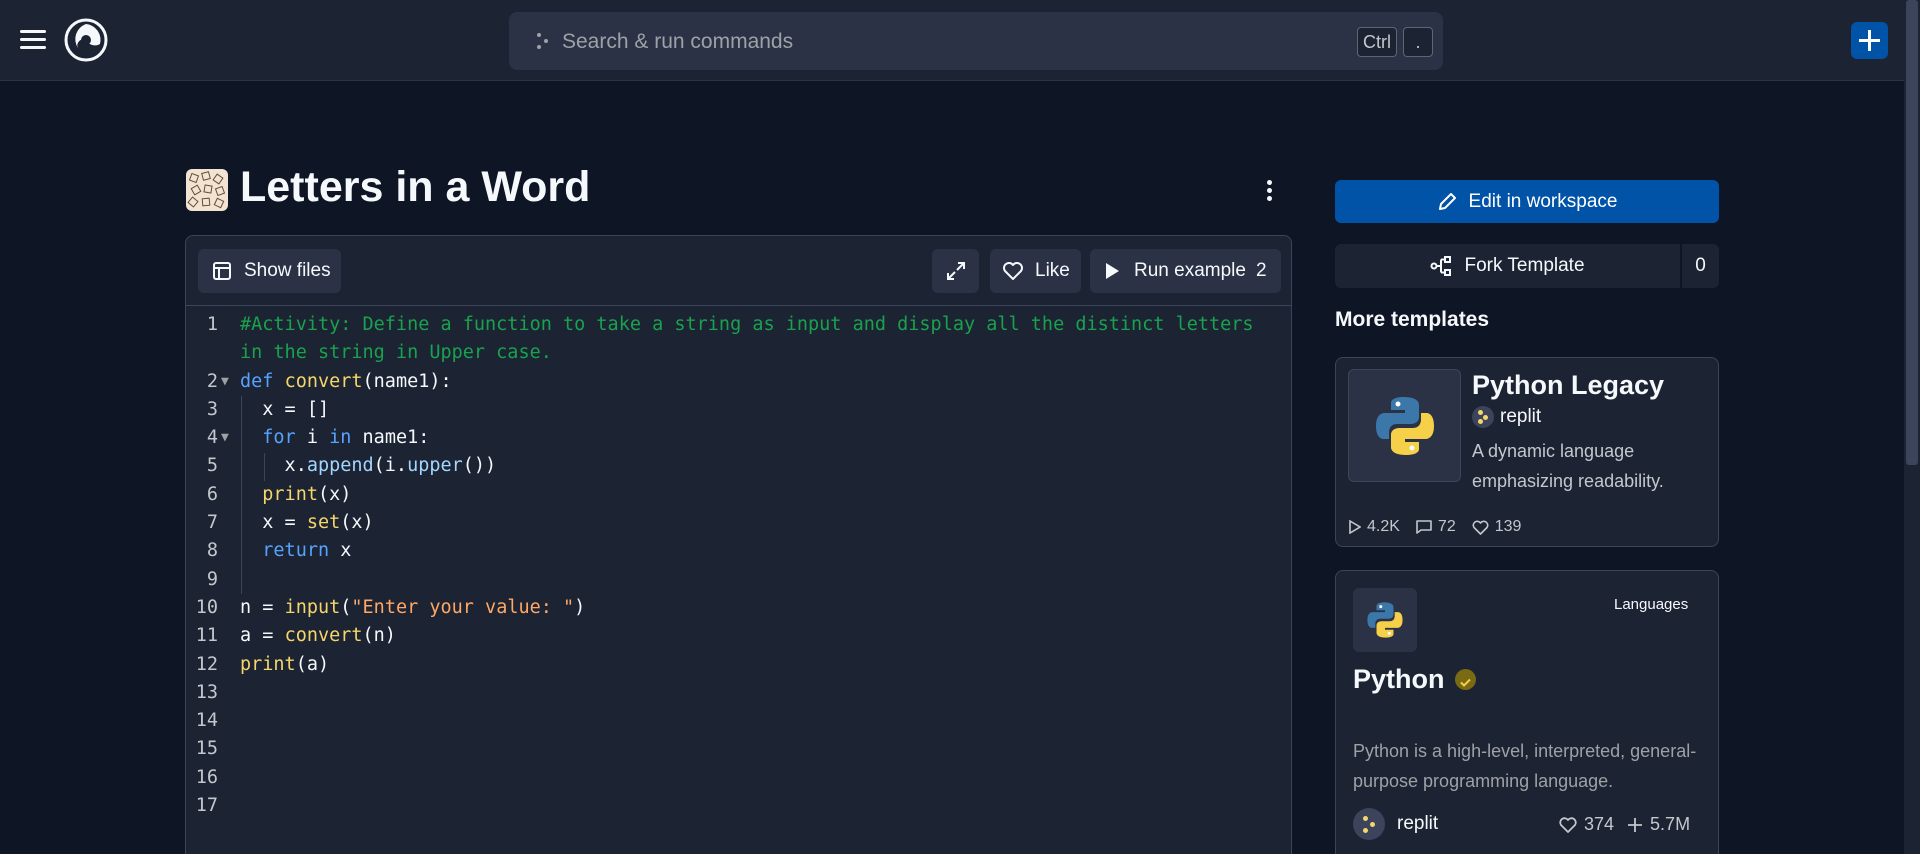  What do you see at coordinates (738, 495) in the screenshot?
I see `code-line: 6 print(x)` at bounding box center [738, 495].